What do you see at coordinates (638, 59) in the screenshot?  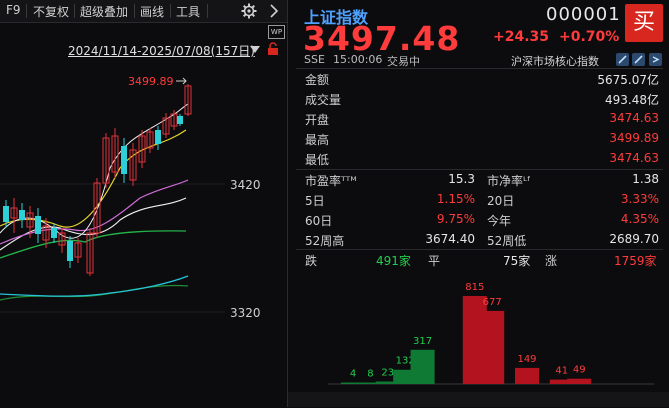 I see `link-icon` at bounding box center [638, 59].